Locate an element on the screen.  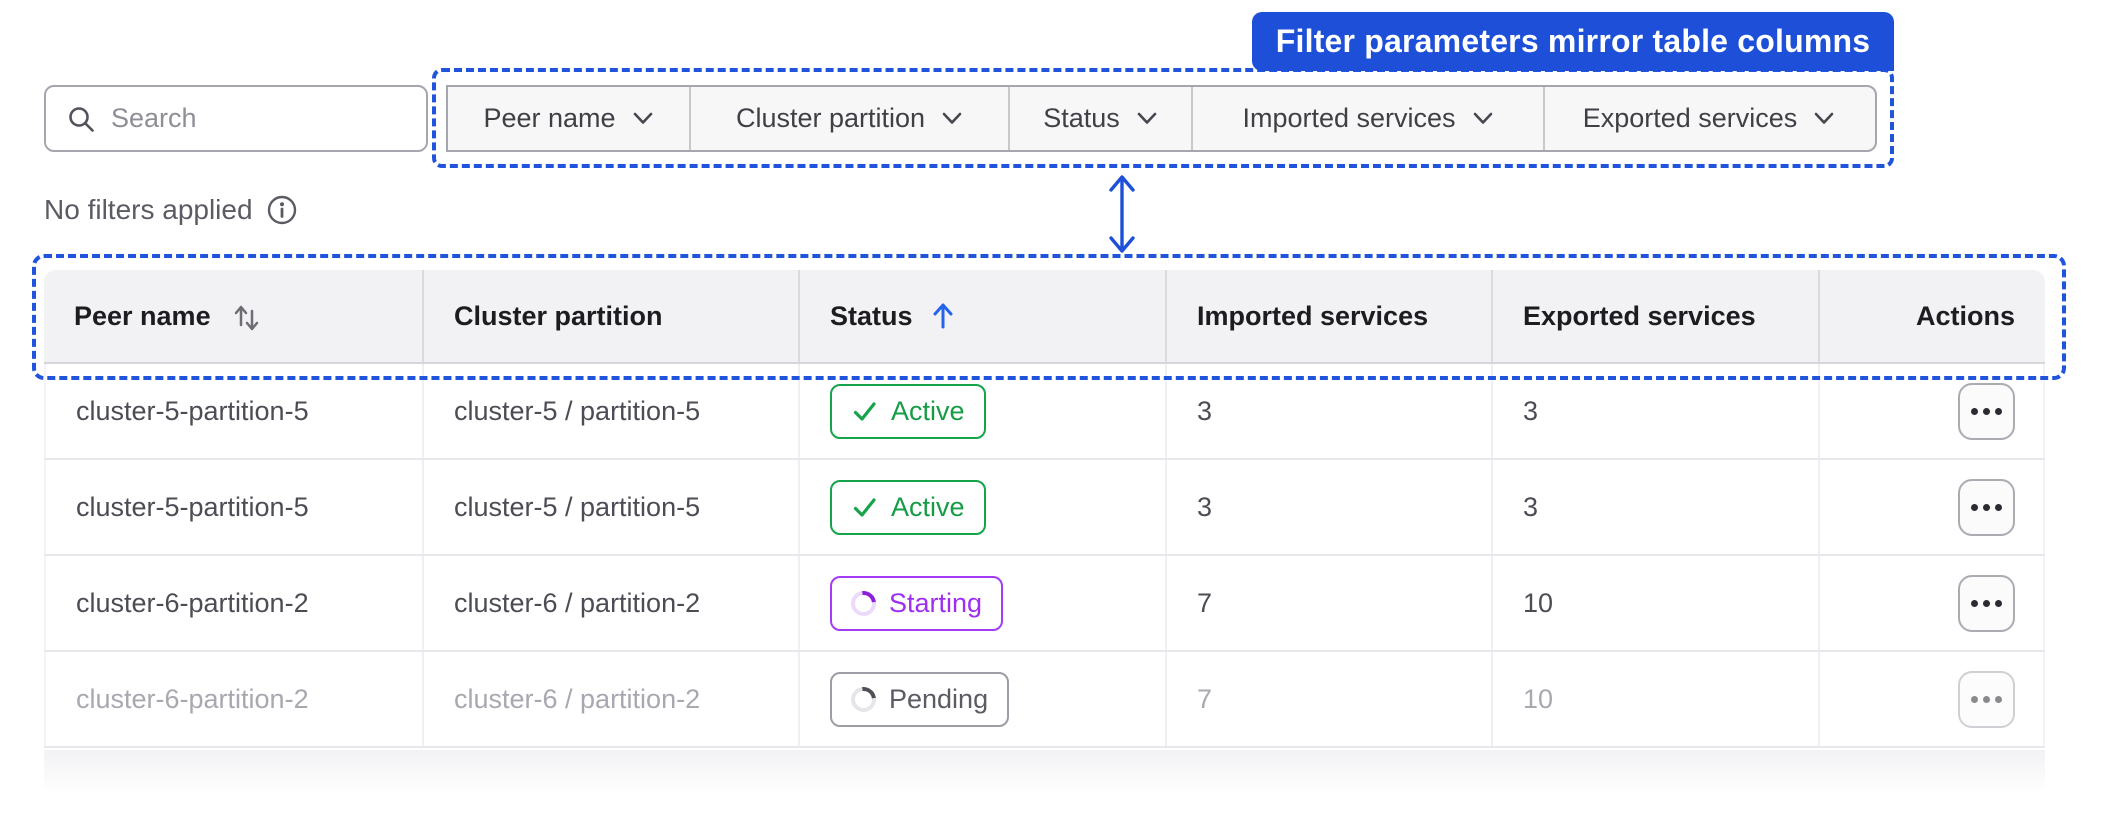
status-badge-starting: Starting is located at coordinates (917, 603).